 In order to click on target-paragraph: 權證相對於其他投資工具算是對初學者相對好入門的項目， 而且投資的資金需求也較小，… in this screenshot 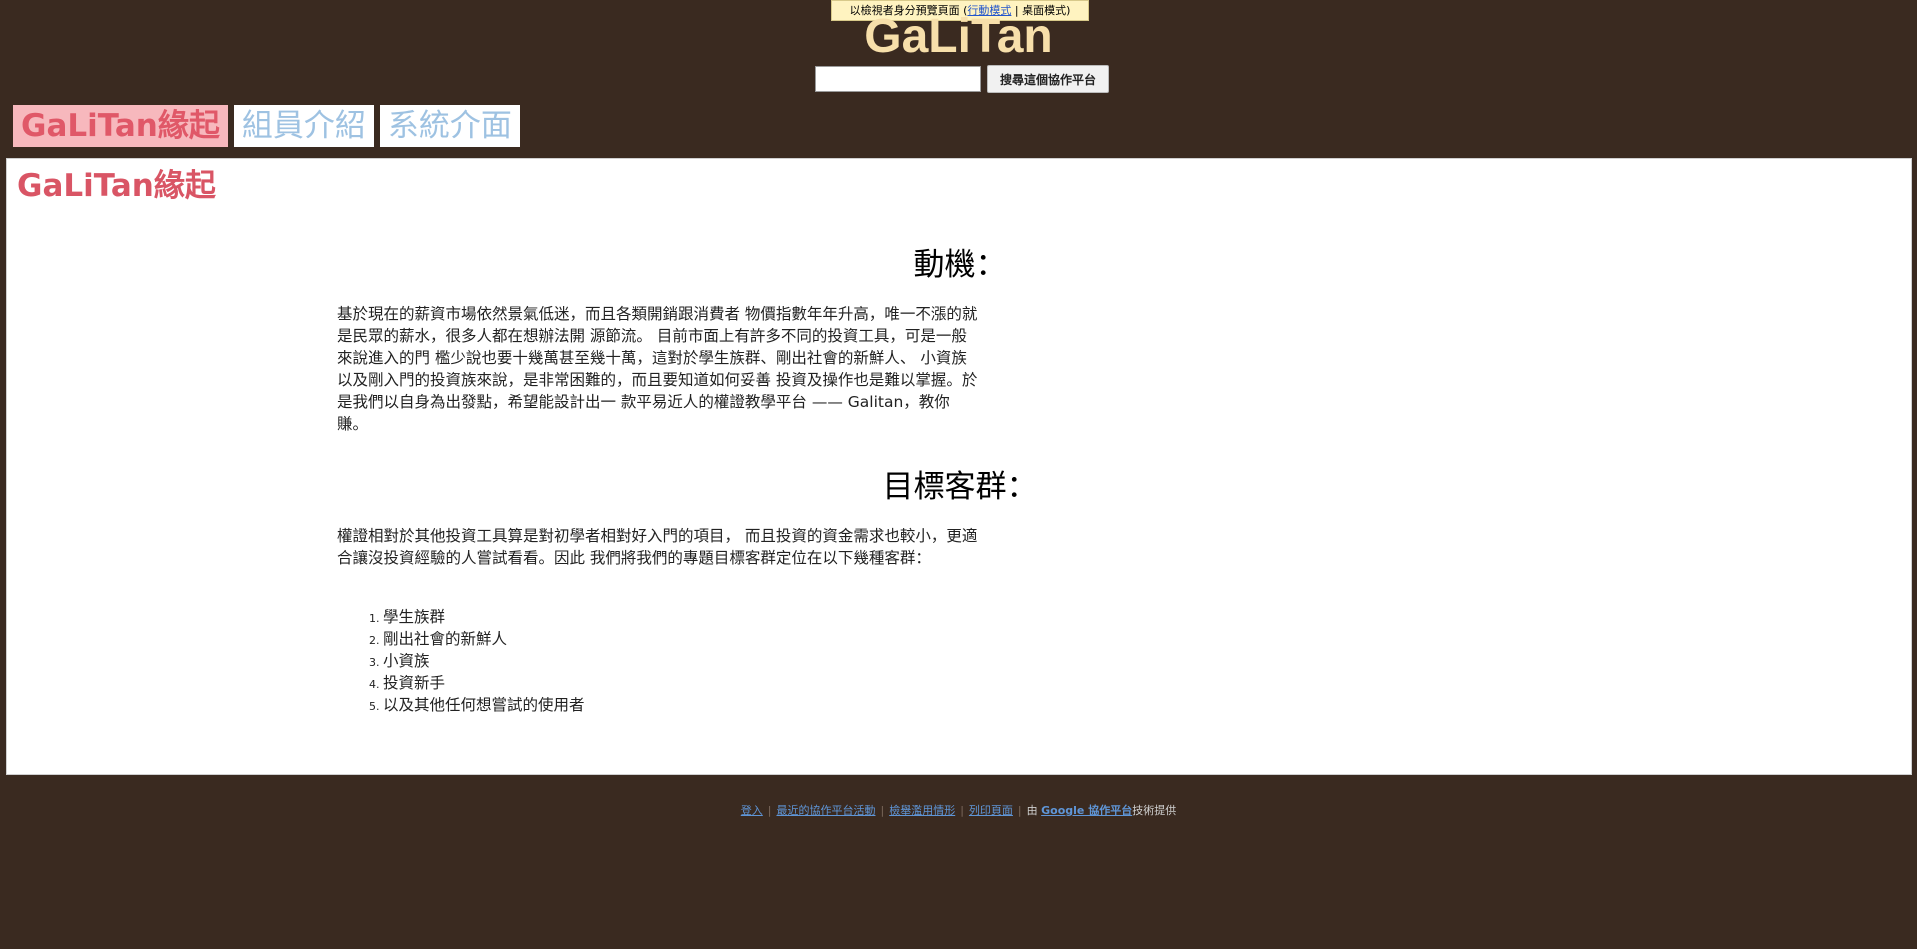, I will do `click(657, 547)`.